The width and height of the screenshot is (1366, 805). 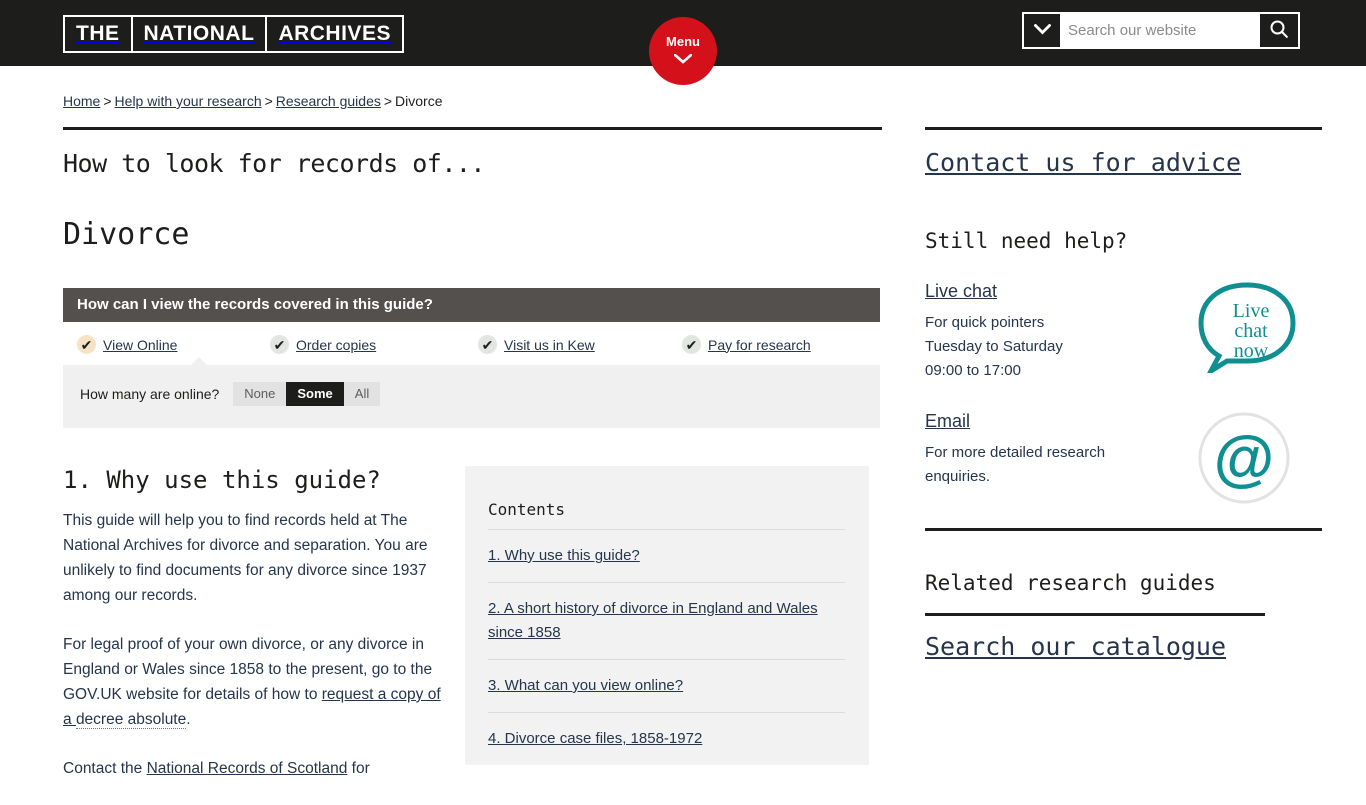 What do you see at coordinates (1251, 351) in the screenshot?
I see `svg-text: now` at bounding box center [1251, 351].